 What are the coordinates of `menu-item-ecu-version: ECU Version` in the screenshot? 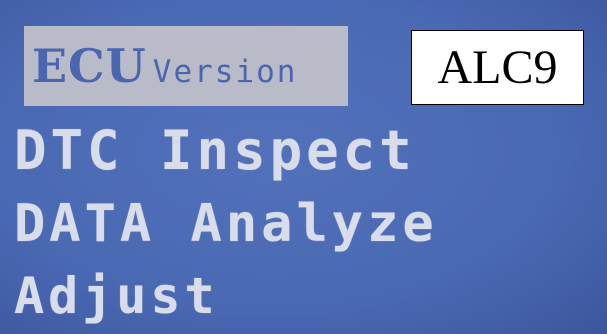 It's located at (186, 66).